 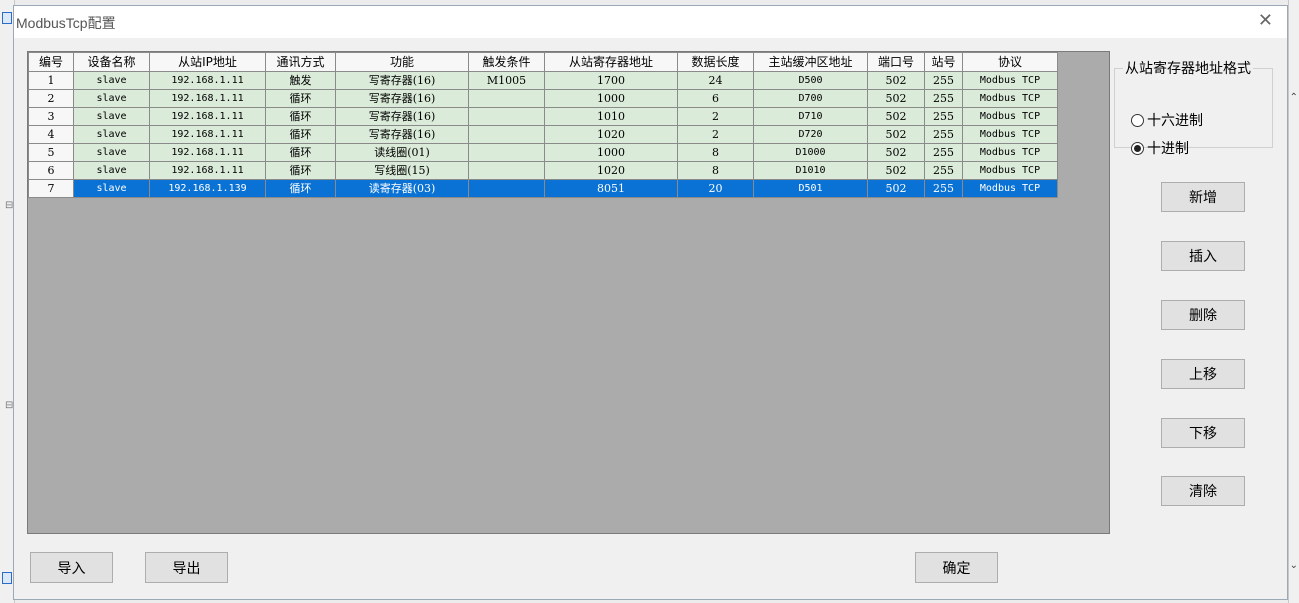 What do you see at coordinates (810, 62) in the screenshot?
I see `column-header: 主站缓冲区地址` at bounding box center [810, 62].